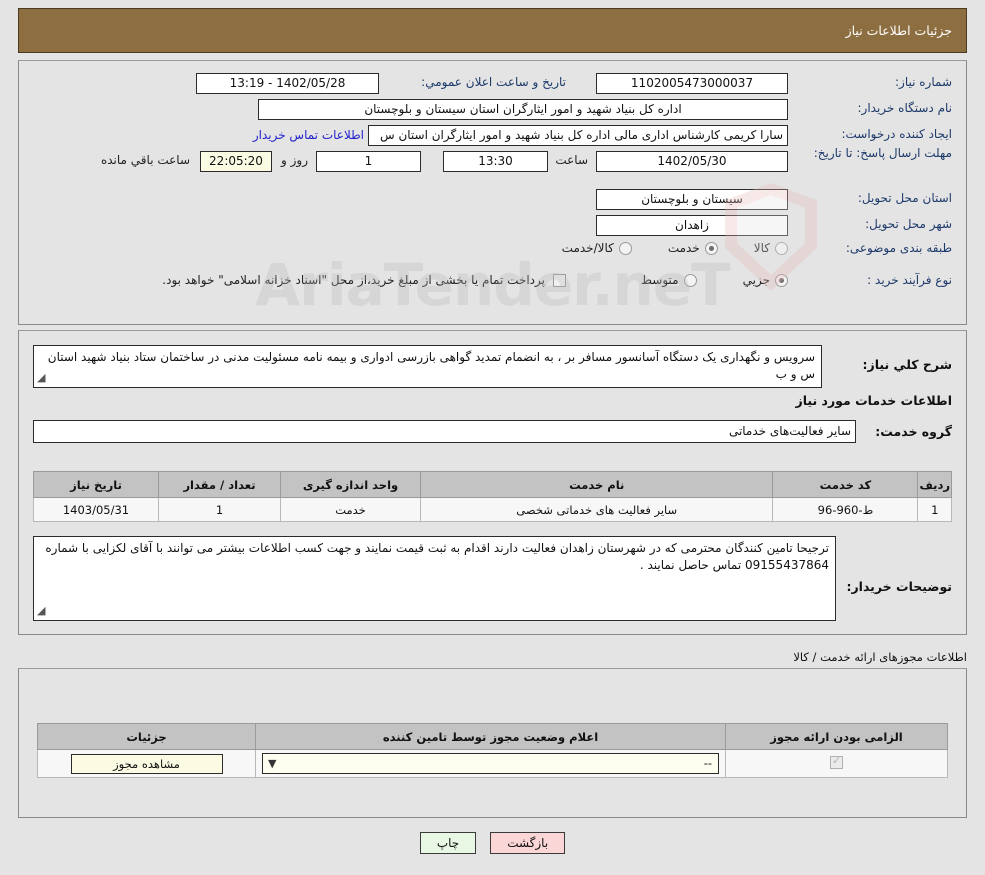 The height and width of the screenshot is (875, 985). I want to click on license-status-select: ▼ --, so click(490, 763).